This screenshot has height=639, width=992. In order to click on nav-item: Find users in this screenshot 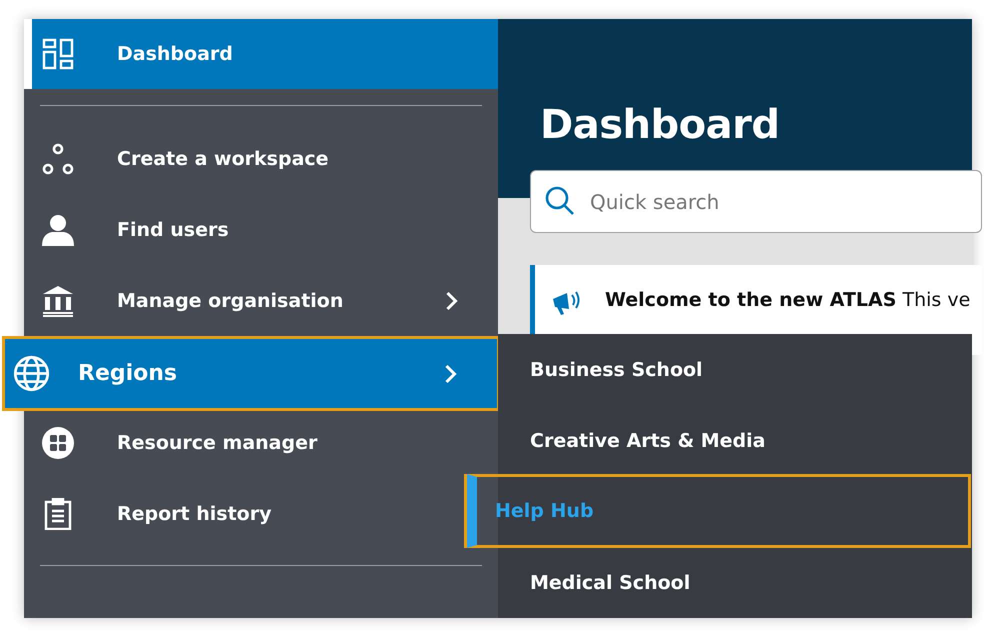, I will do `click(261, 229)`.